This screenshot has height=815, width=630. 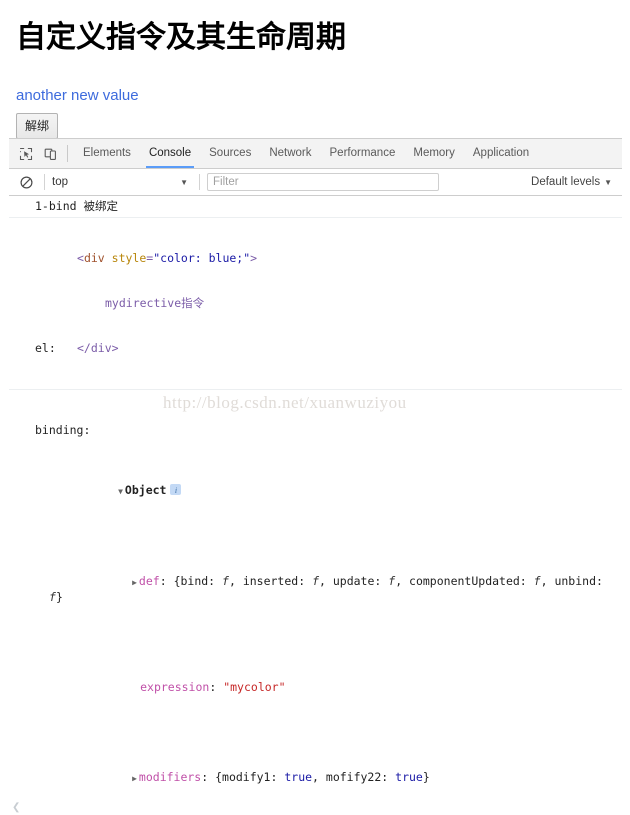 What do you see at coordinates (145, 490) in the screenshot?
I see `object-label: Object` at bounding box center [145, 490].